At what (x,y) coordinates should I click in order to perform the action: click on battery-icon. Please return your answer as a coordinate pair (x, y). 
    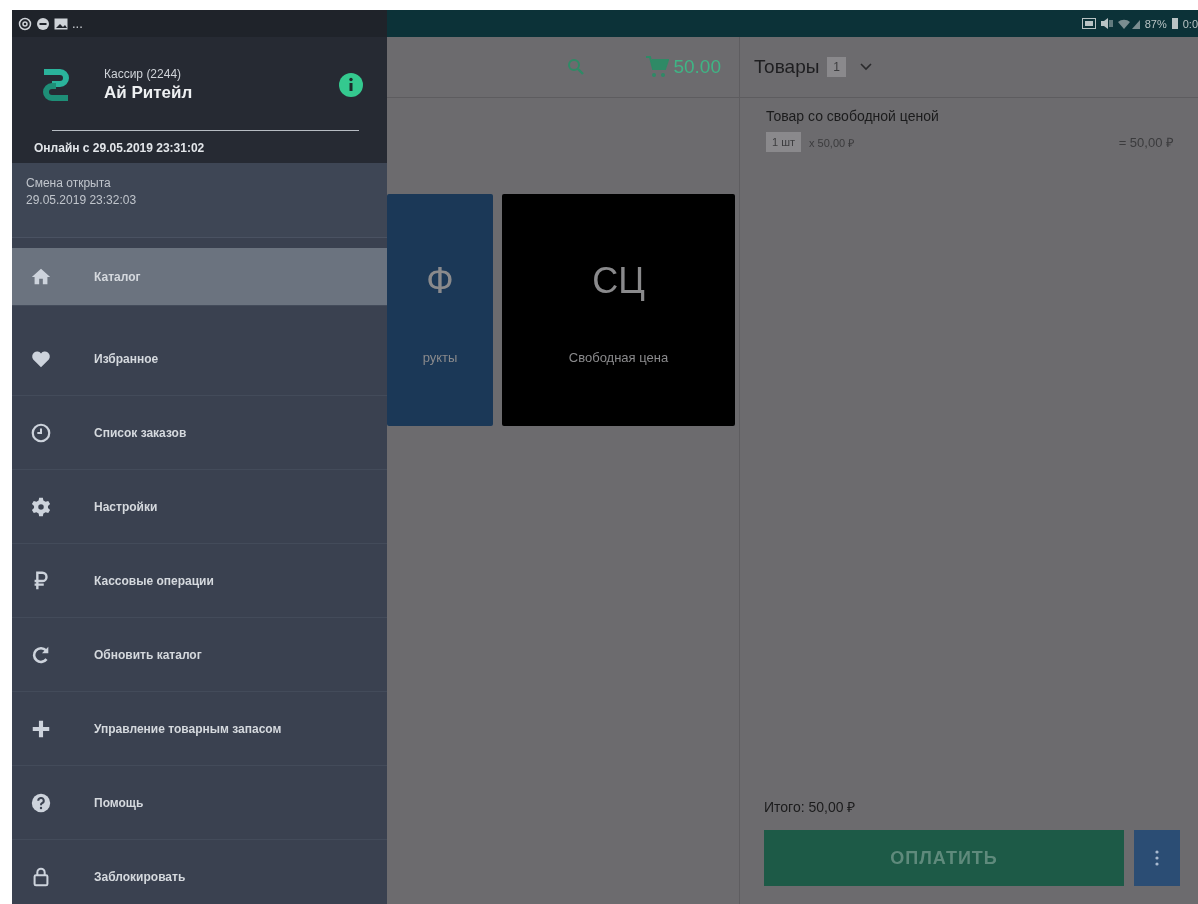
    Looking at the image, I should click on (1174, 23).